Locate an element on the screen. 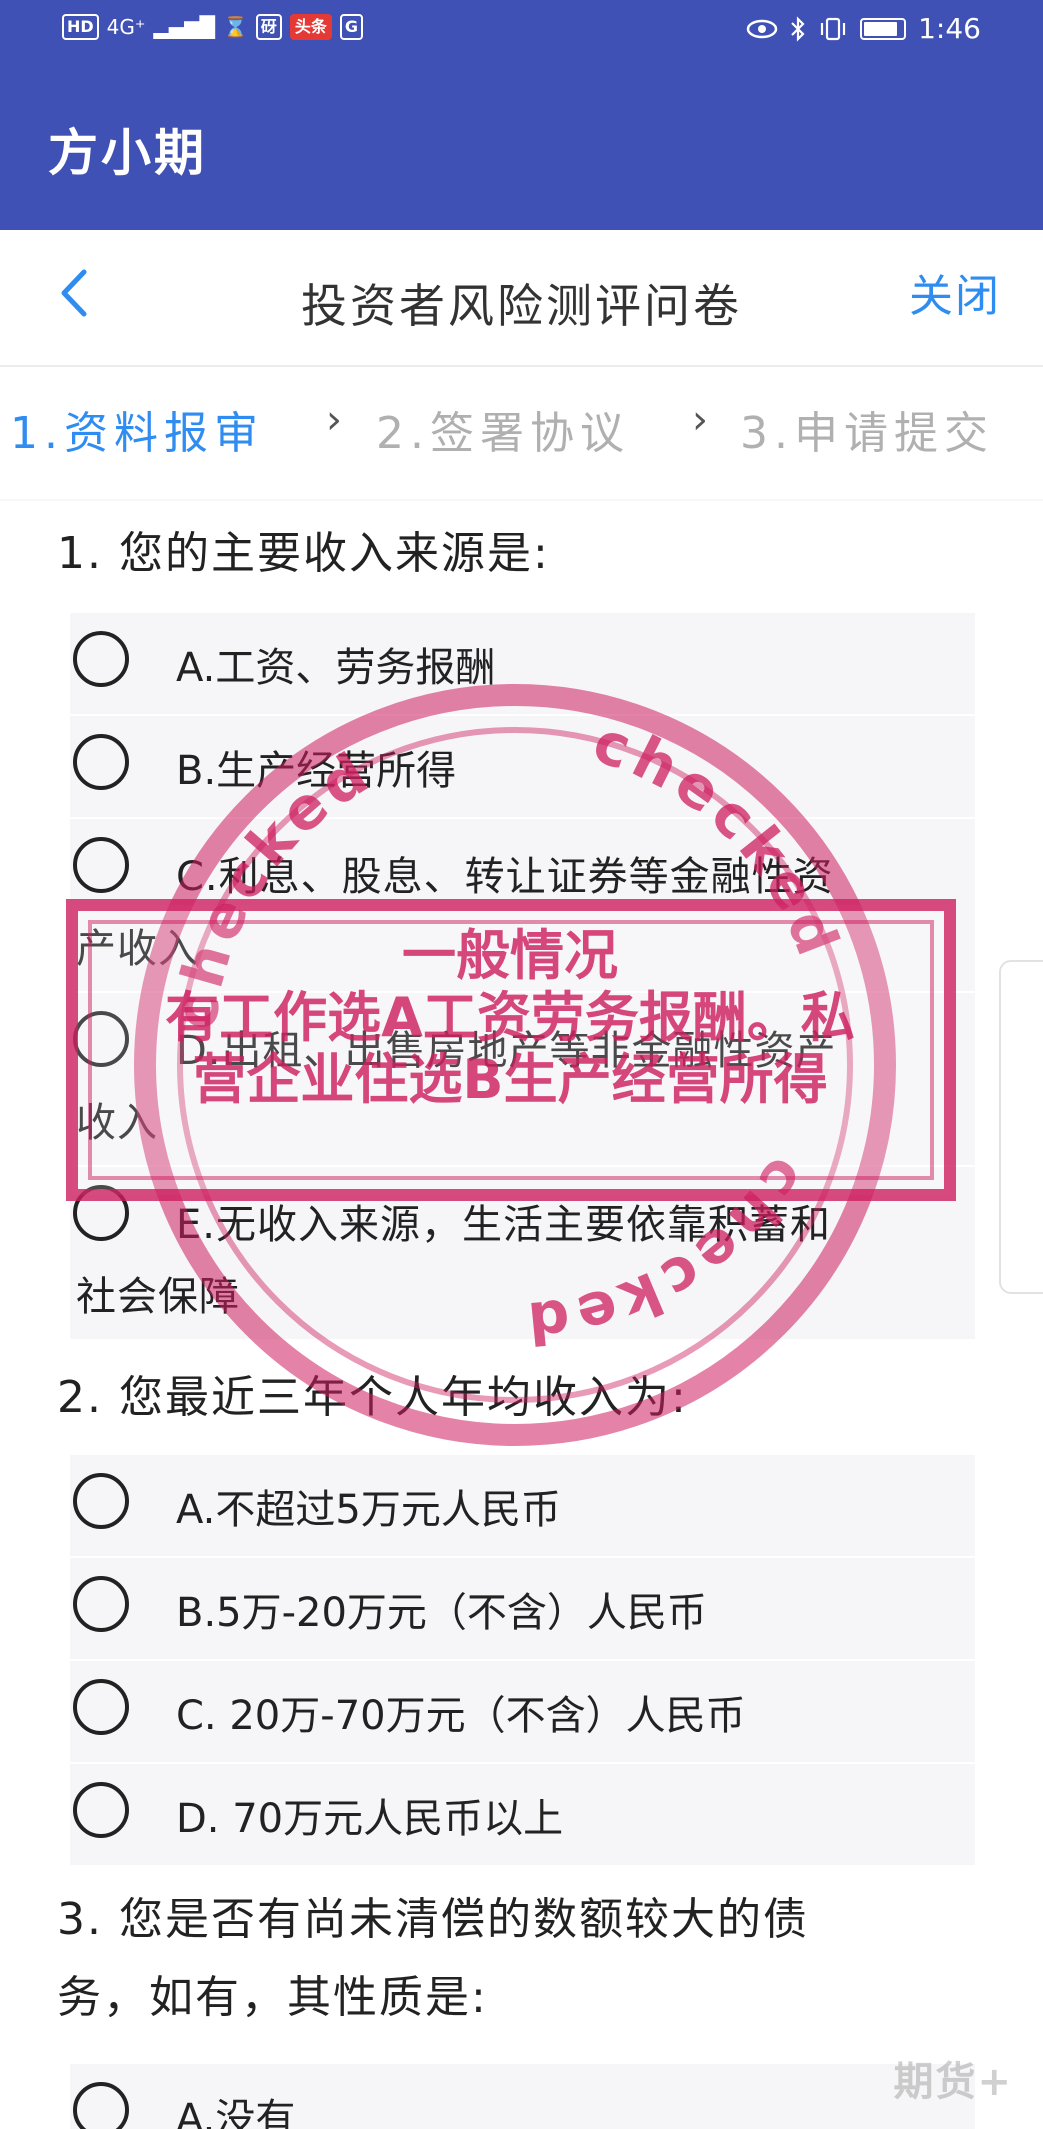  step-indicator: 1.资料报审 › 2.签署协议 › 3.申请提交 is located at coordinates (521, 433).